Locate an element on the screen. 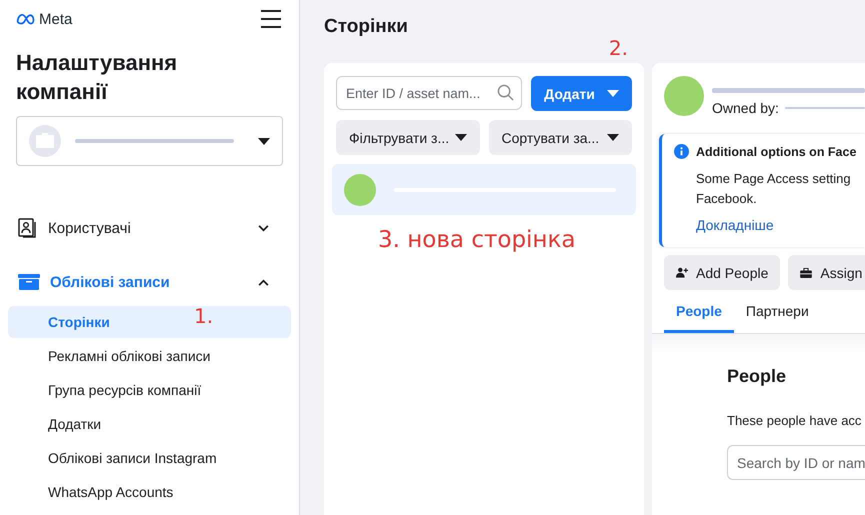 The image size is (865, 515). annotation-label: 2. is located at coordinates (618, 48).